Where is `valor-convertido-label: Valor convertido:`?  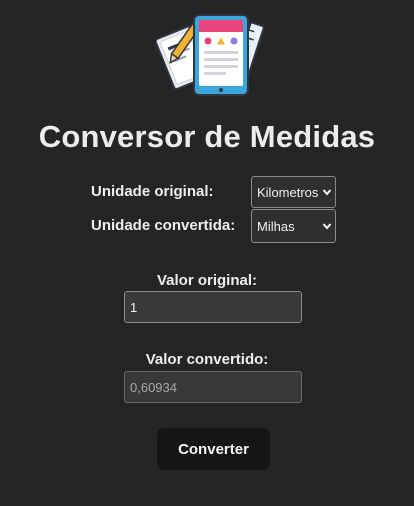 valor-convertido-label: Valor convertido: is located at coordinates (207, 359).